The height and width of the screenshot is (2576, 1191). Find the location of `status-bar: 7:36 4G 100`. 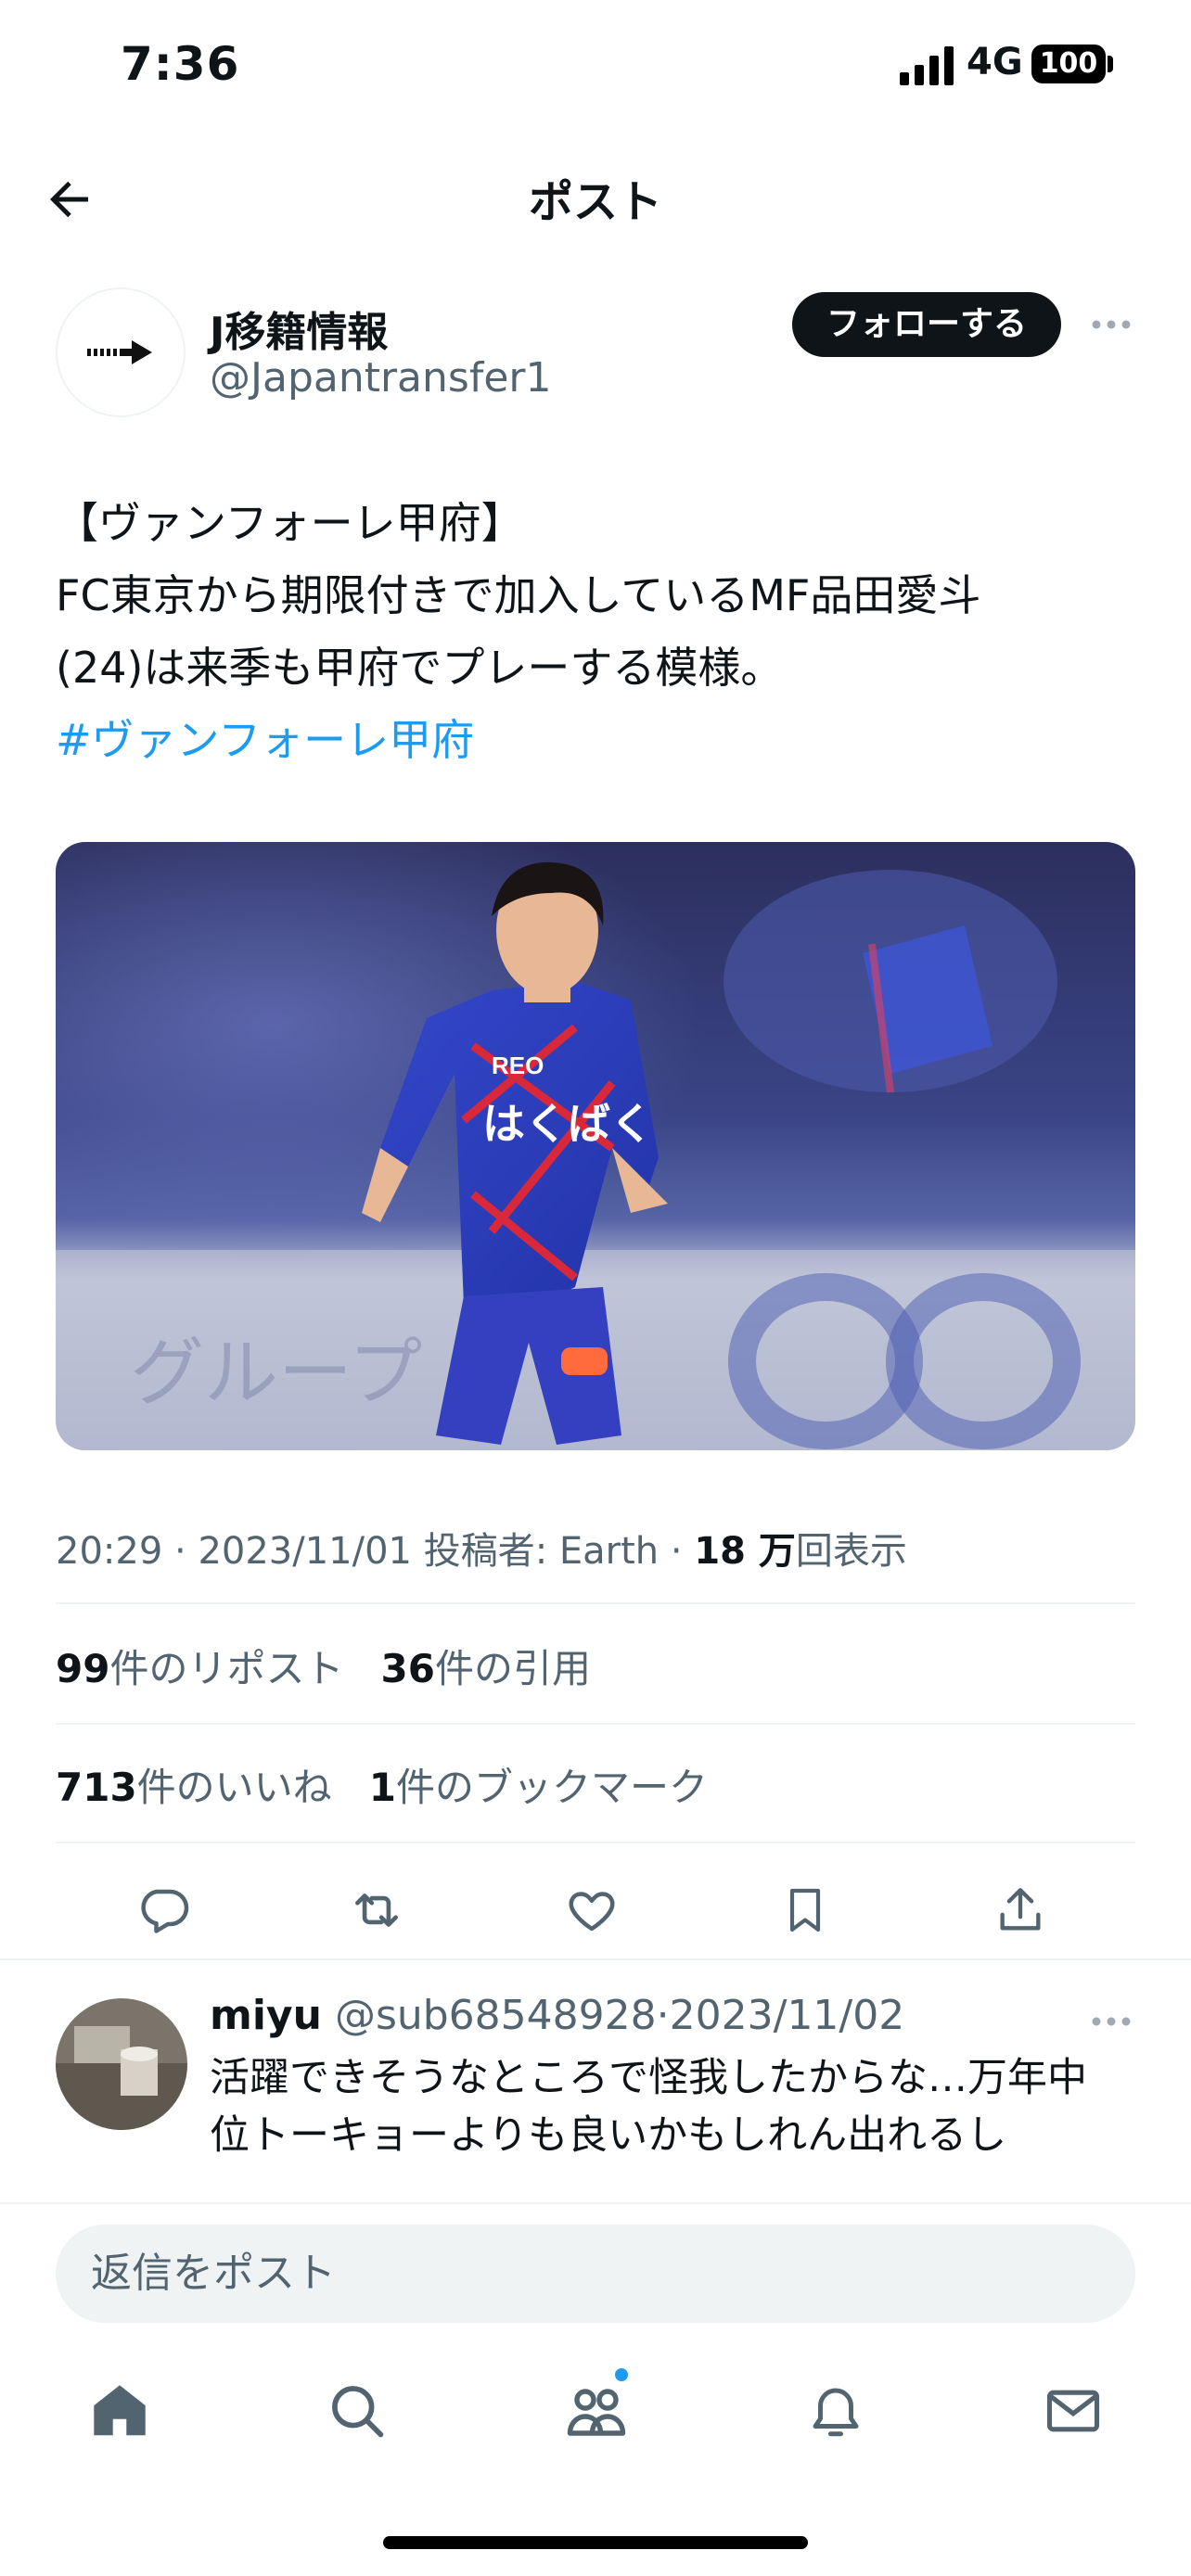

status-bar: 7:36 4G 100 is located at coordinates (595, 69).